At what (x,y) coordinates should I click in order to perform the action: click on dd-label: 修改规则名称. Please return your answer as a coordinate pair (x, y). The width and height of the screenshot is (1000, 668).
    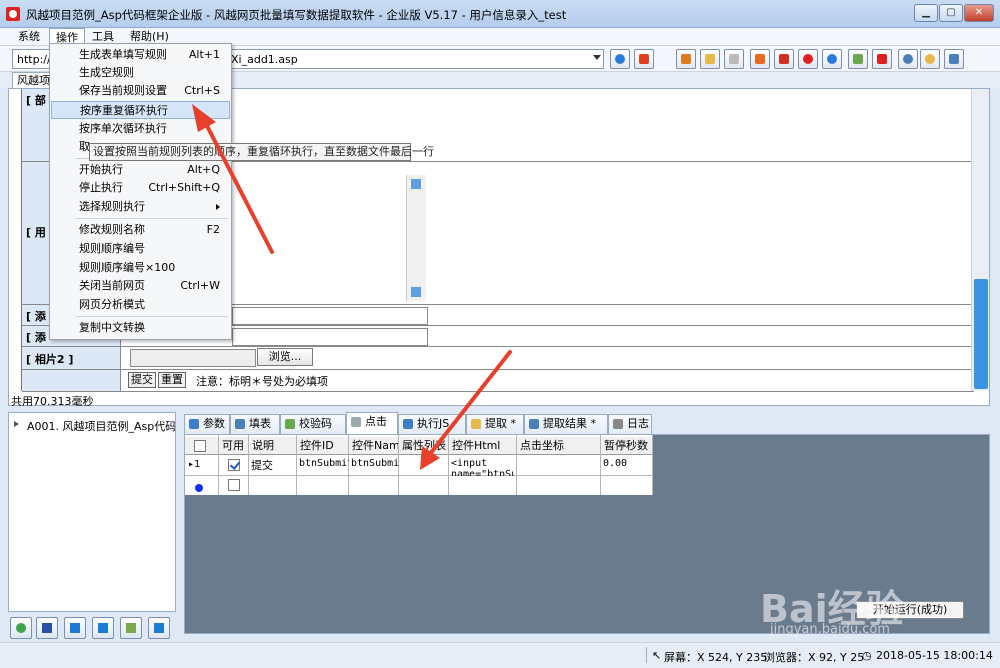
    Looking at the image, I should click on (112, 229).